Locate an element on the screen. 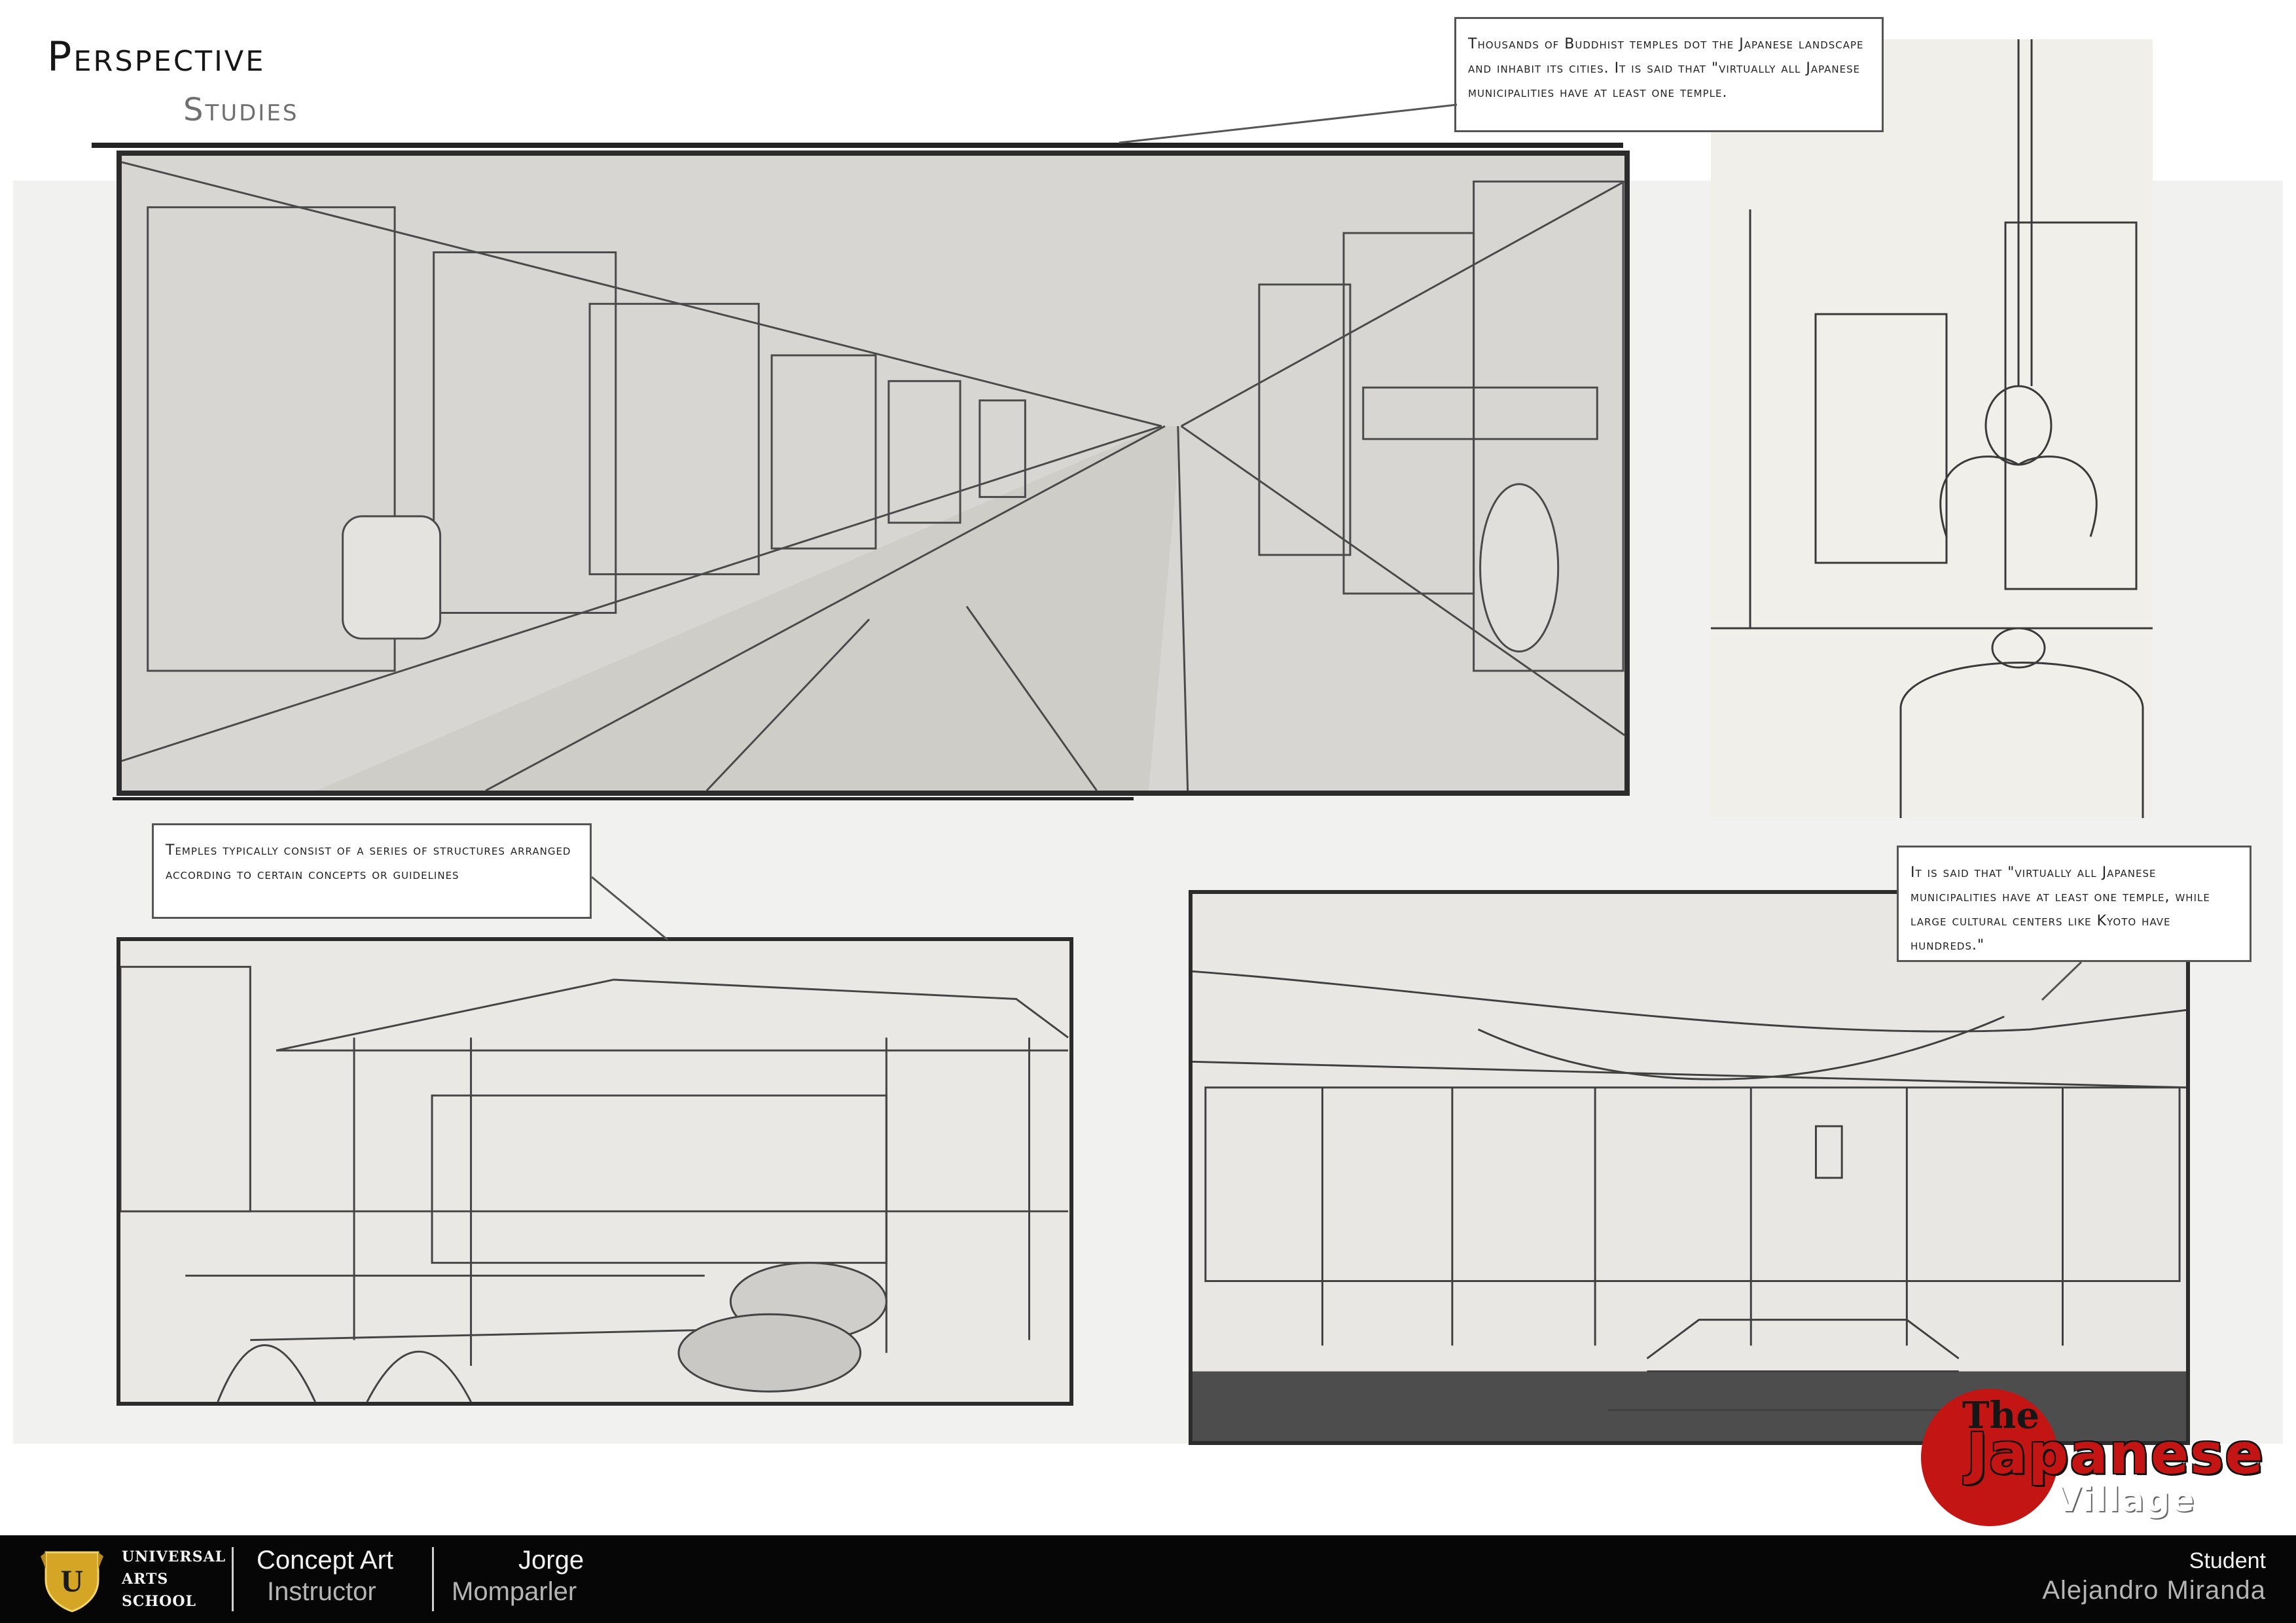 The height and width of the screenshot is (1623, 2296). school-name-line-1: UNIVERSAL is located at coordinates (174, 1556).